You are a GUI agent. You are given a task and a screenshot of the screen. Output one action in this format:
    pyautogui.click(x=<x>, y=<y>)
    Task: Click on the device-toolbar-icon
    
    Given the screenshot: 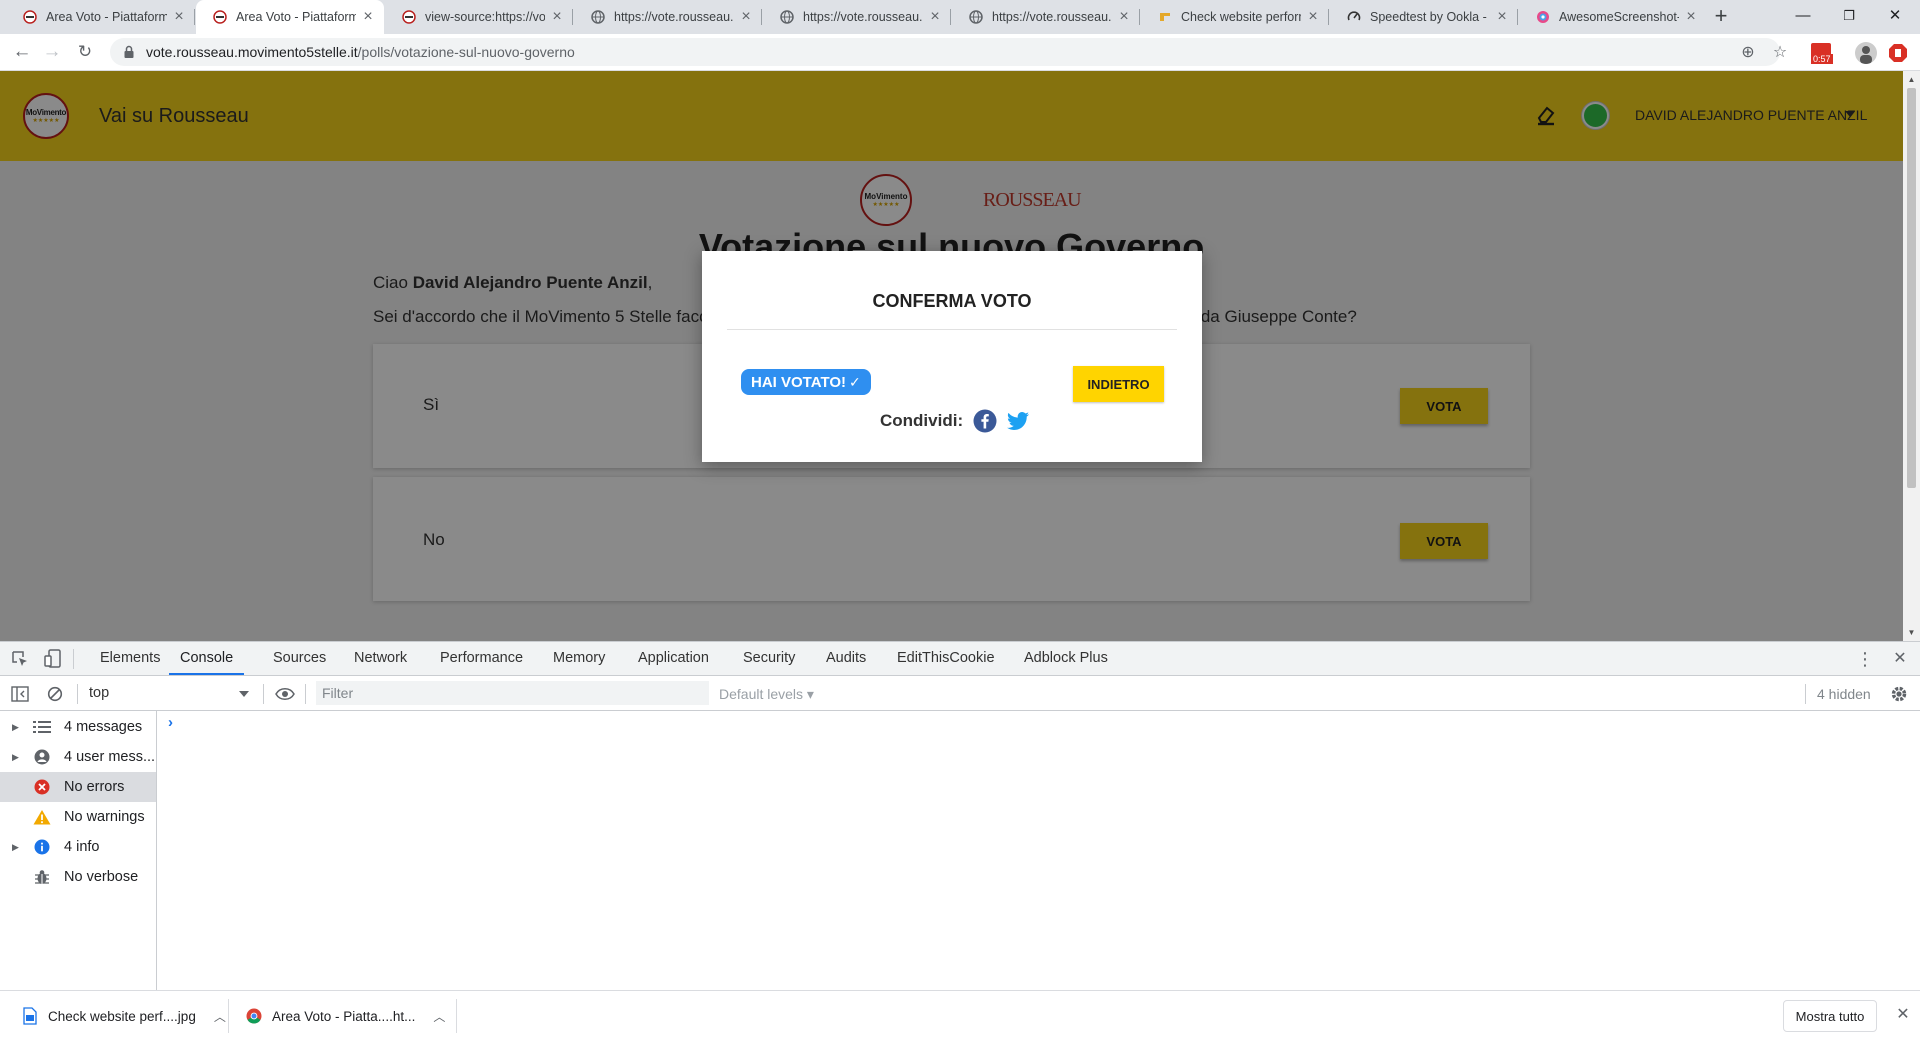 What is the action you would take?
    pyautogui.click(x=53, y=659)
    